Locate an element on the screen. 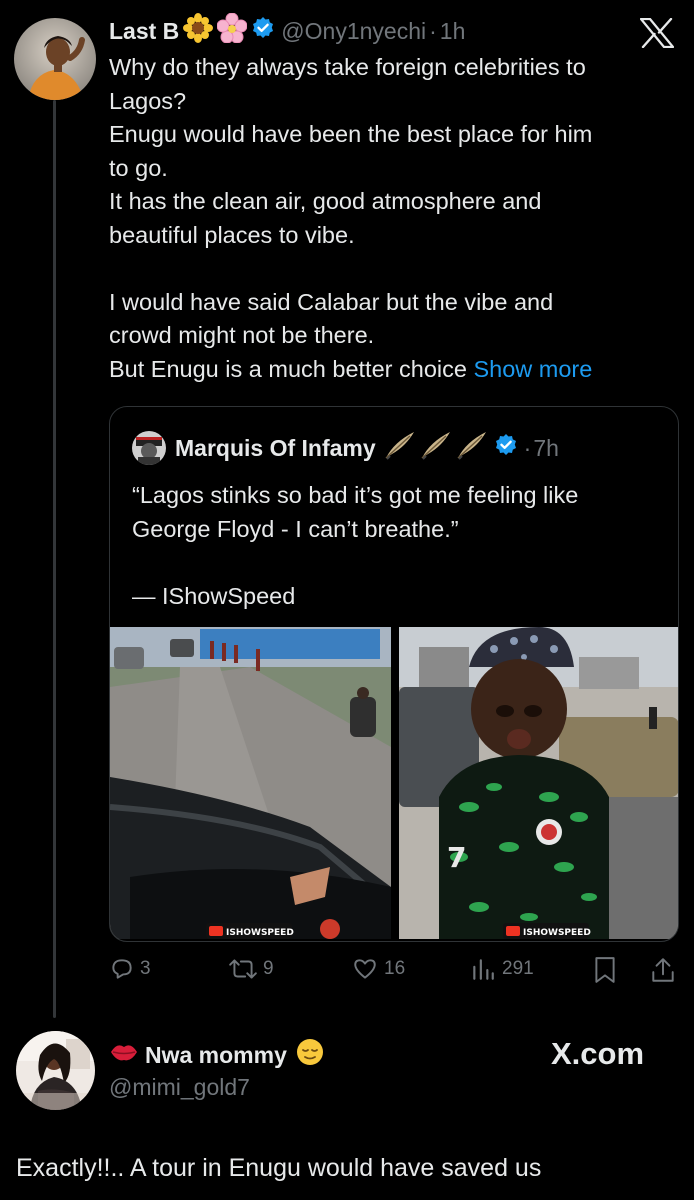  repost-button: 9 is located at coordinates (251, 969).